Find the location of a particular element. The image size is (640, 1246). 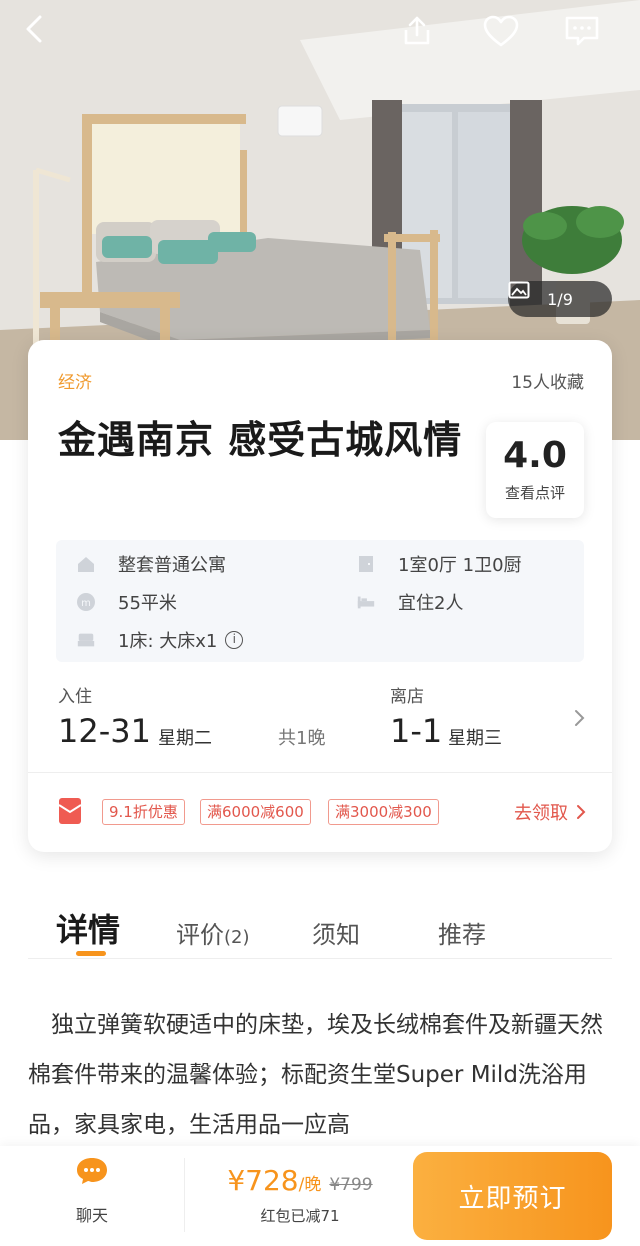

photo-counter: 1/9 is located at coordinates (560, 299).